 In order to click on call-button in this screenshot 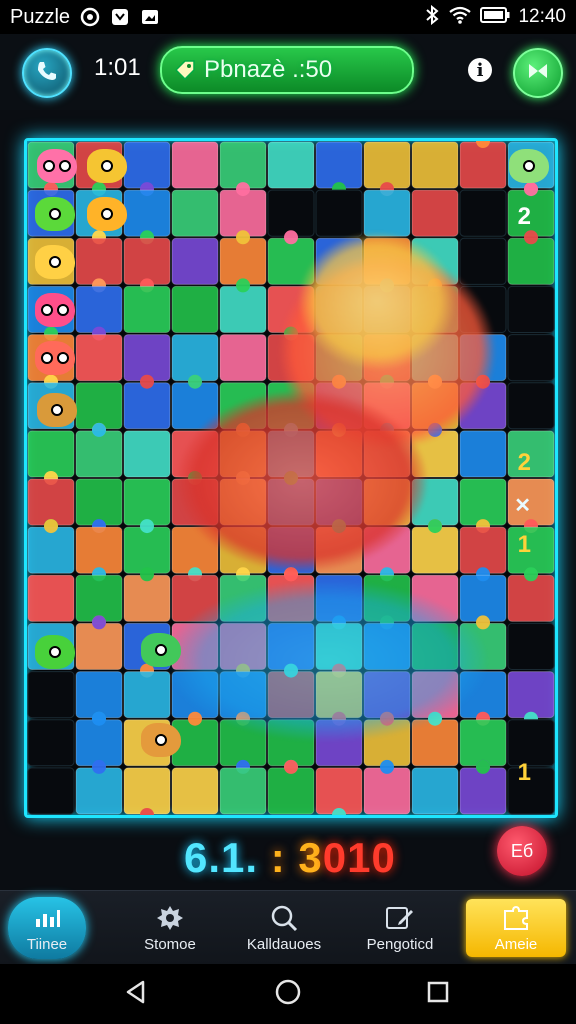, I will do `click(47, 73)`.